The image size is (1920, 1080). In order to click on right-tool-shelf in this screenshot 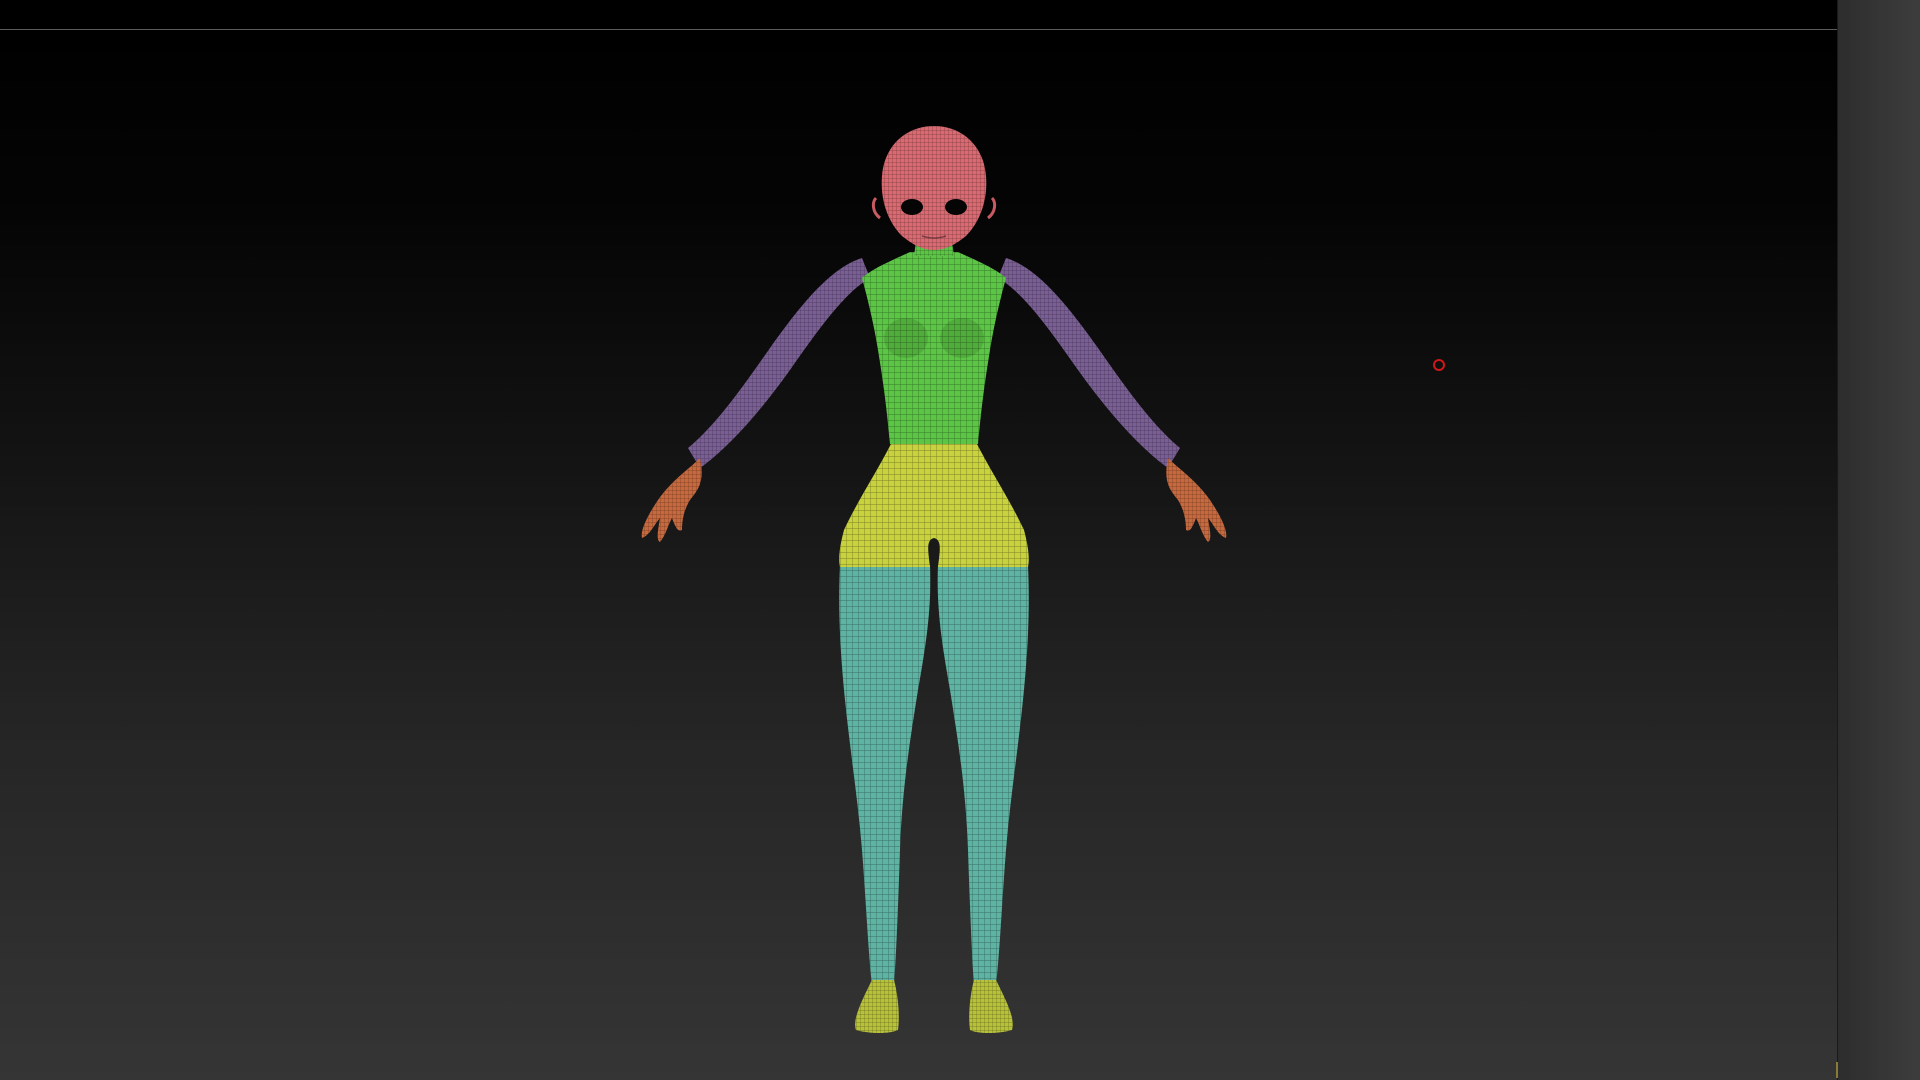, I will do `click(1878, 540)`.